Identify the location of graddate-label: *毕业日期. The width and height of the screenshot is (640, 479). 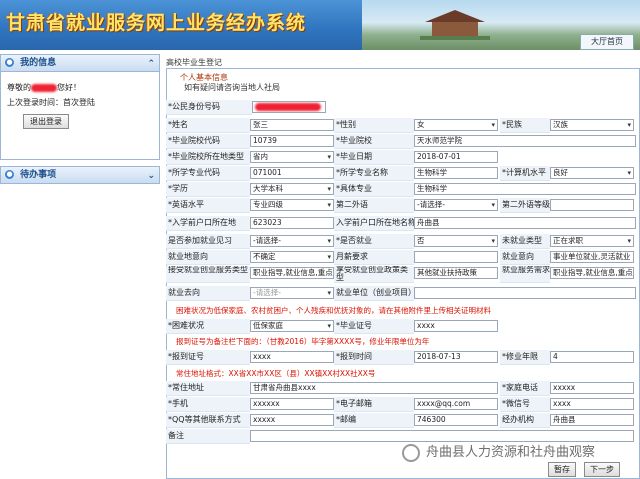
(374, 157).